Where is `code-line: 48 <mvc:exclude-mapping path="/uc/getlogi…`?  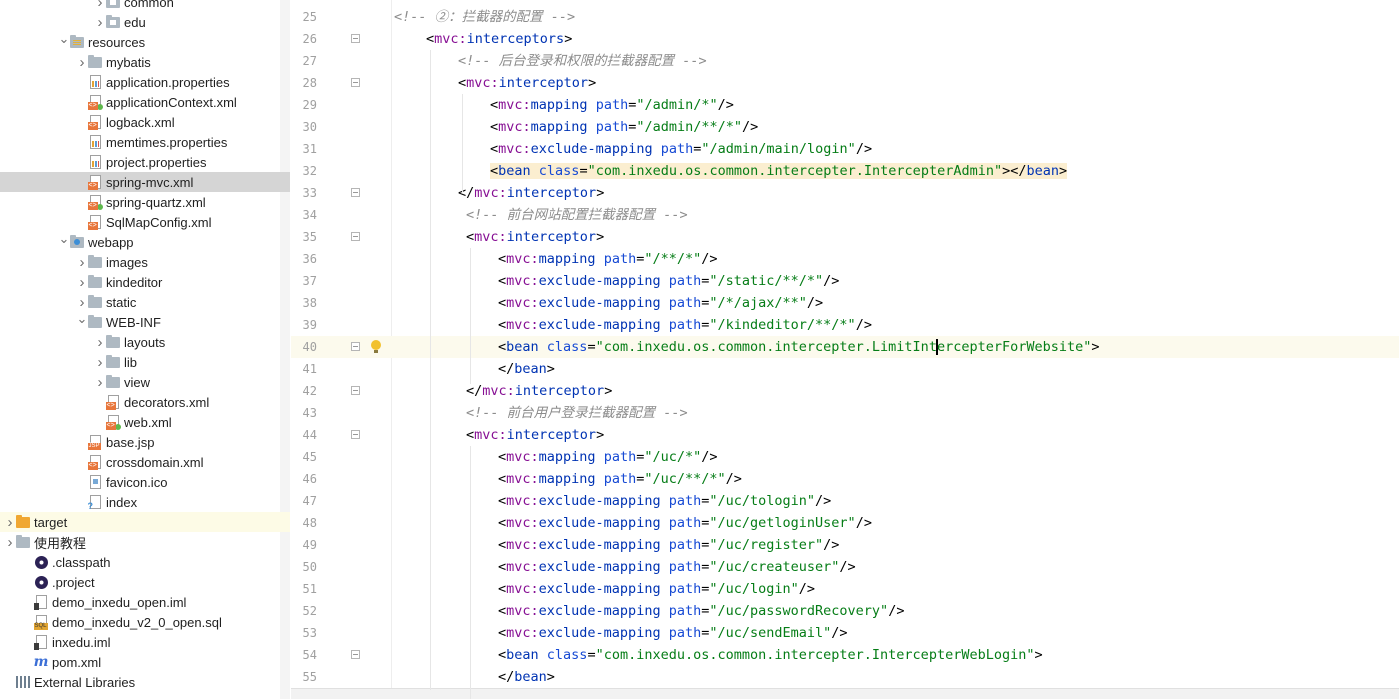
code-line: 48 <mvc:exclude-mapping path="/uc/getlogi… is located at coordinates (845, 523).